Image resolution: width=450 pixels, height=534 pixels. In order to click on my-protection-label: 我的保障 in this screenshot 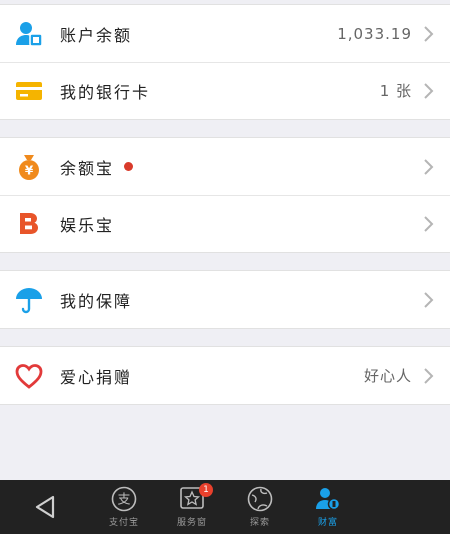, I will do `click(96, 301)`.